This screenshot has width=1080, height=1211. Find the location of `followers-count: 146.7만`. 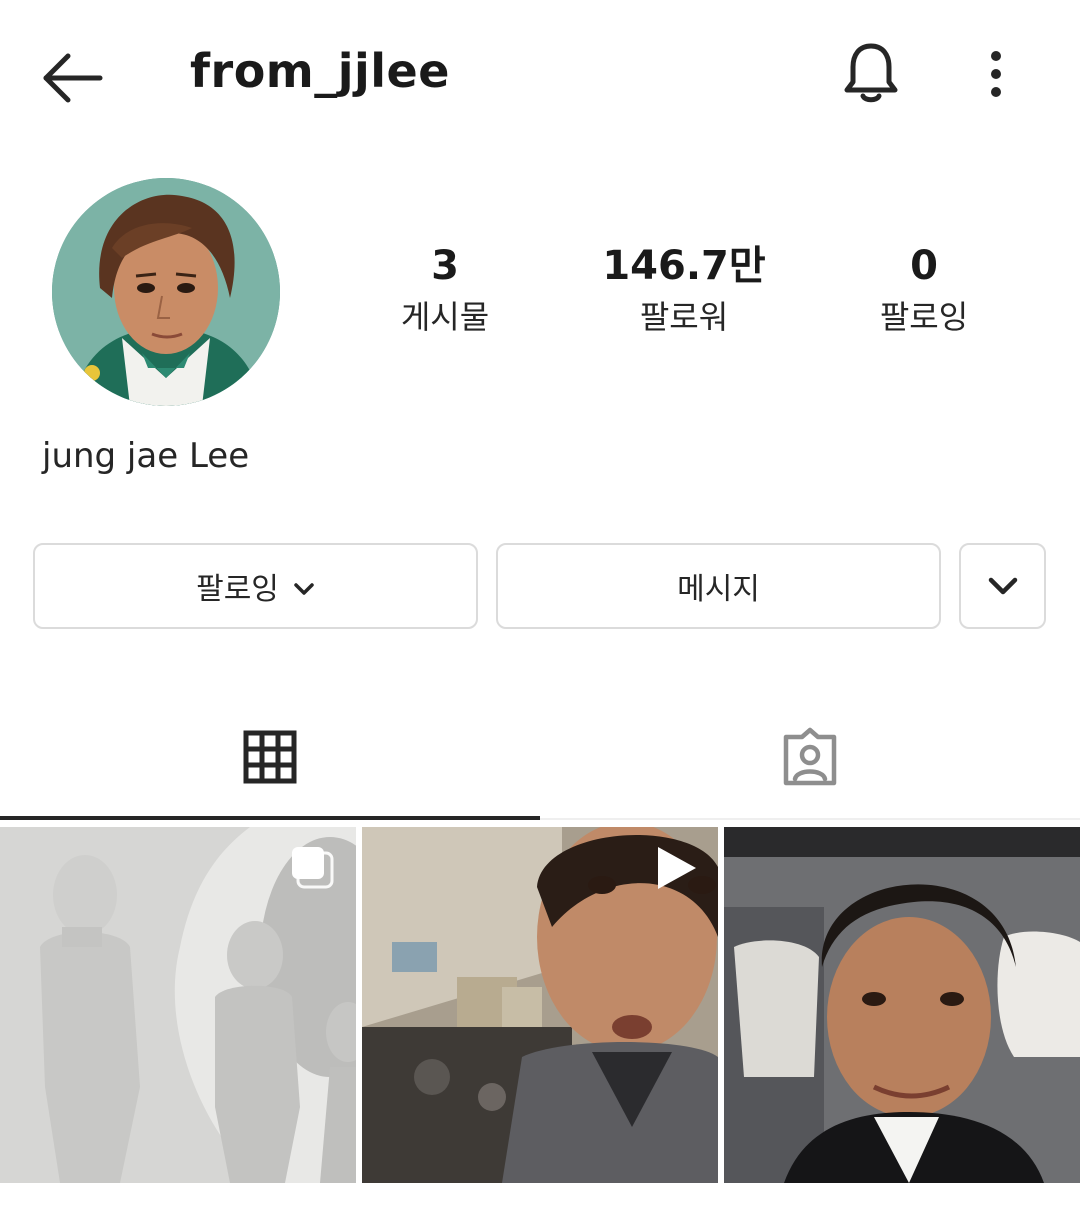

followers-count: 146.7만 is located at coordinates (684, 266).